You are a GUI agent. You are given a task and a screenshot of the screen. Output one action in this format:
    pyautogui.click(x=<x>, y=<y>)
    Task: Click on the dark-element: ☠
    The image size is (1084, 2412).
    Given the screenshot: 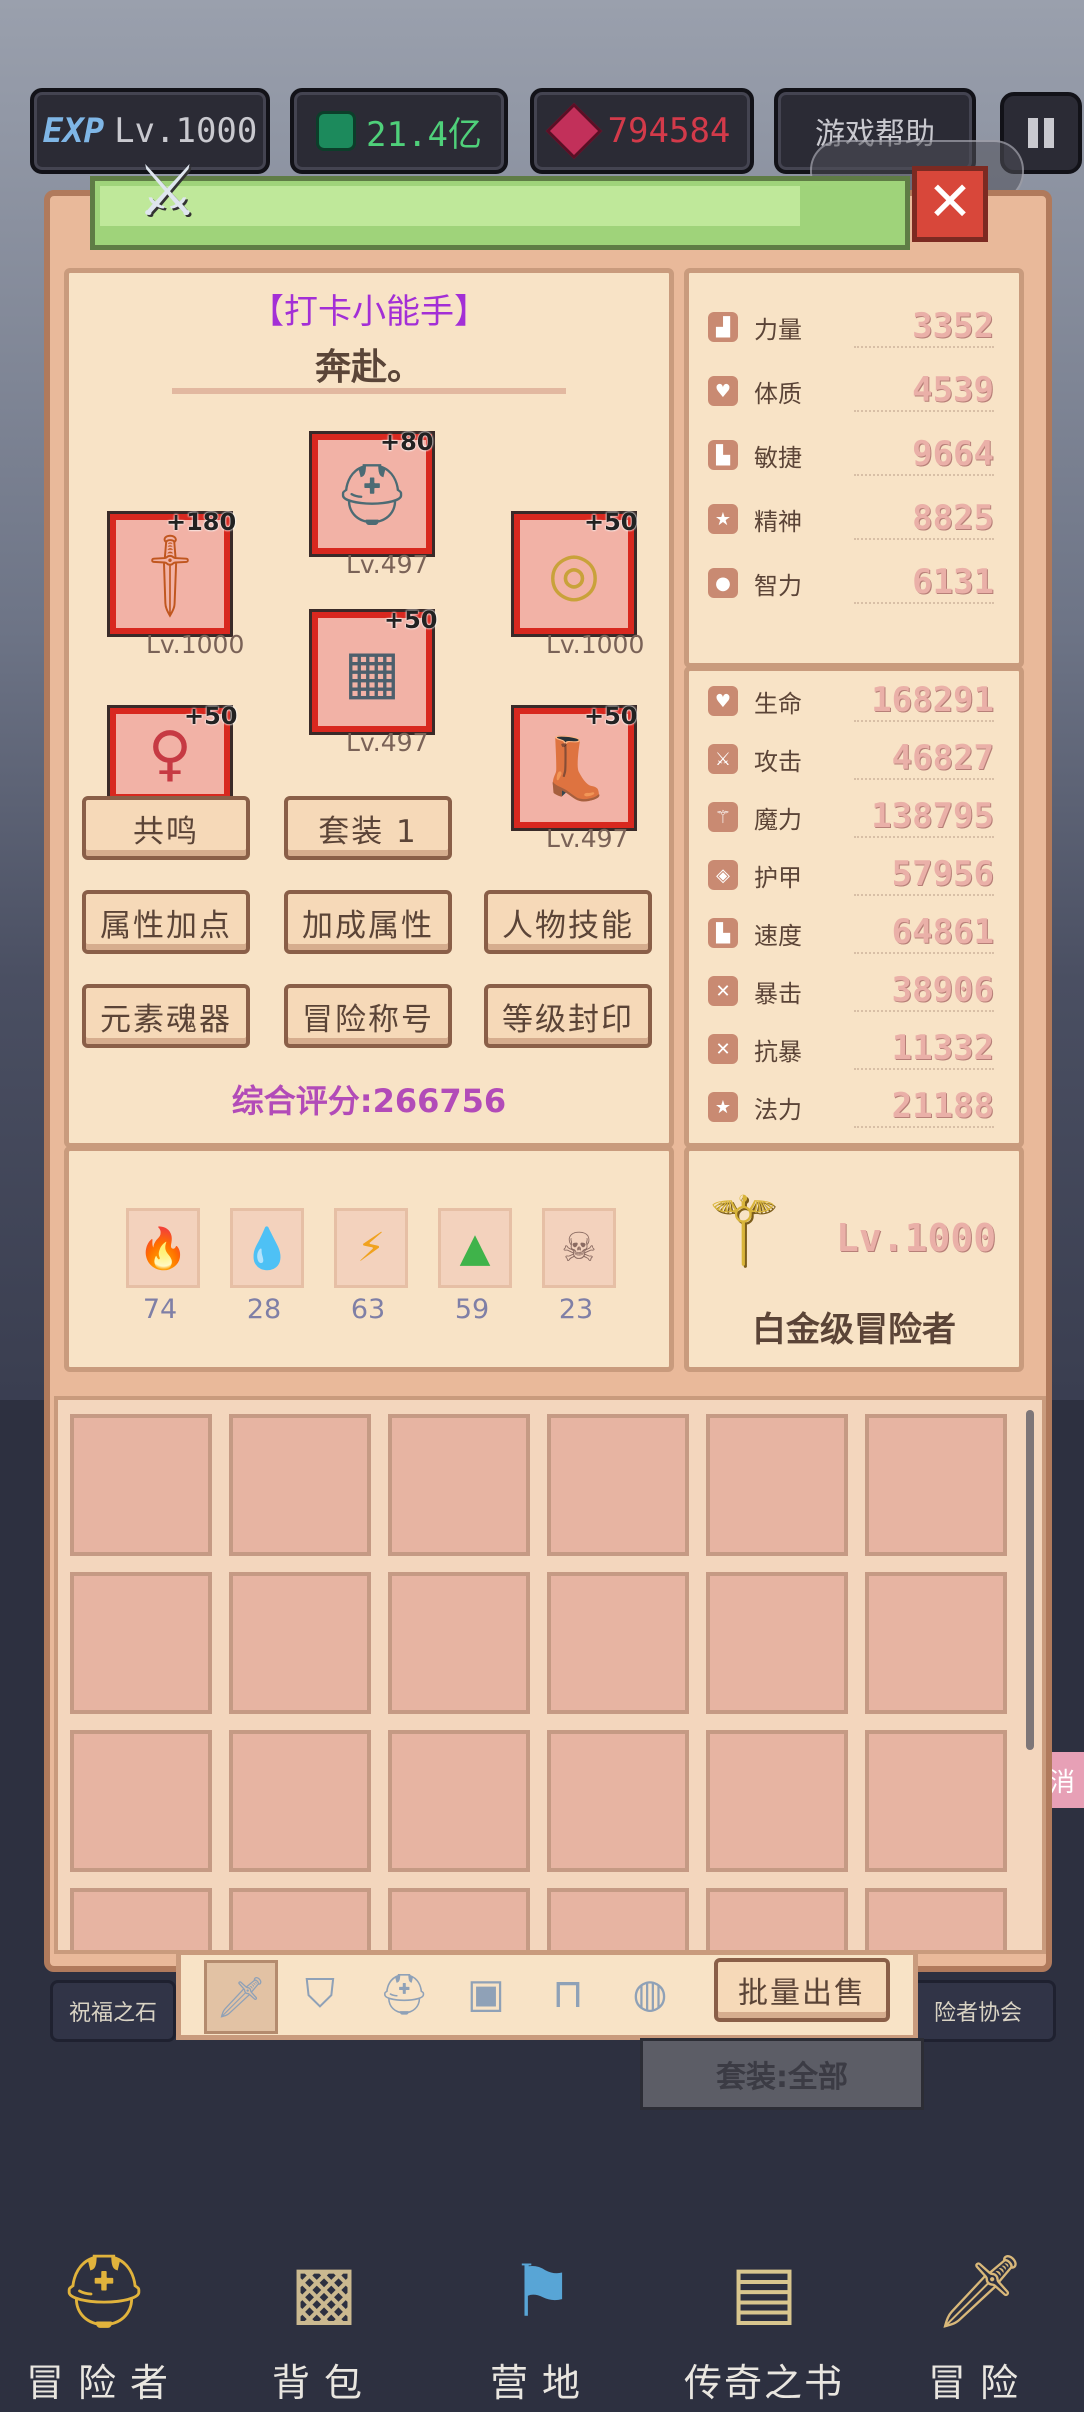 What is the action you would take?
    pyautogui.click(x=579, y=1248)
    